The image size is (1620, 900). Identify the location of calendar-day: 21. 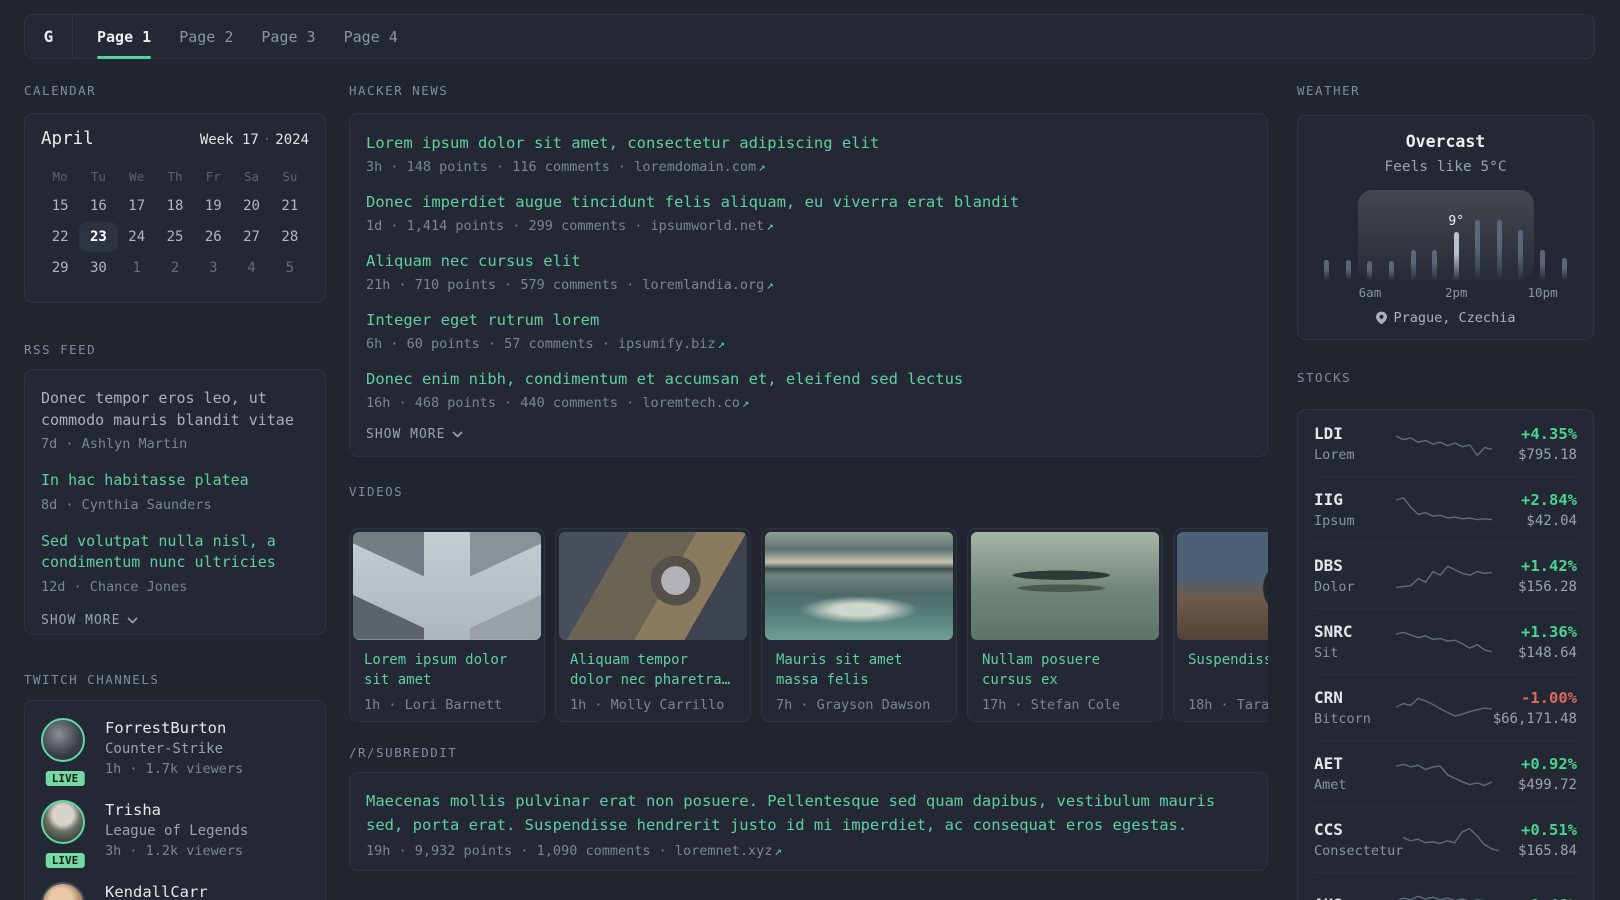
(290, 206).